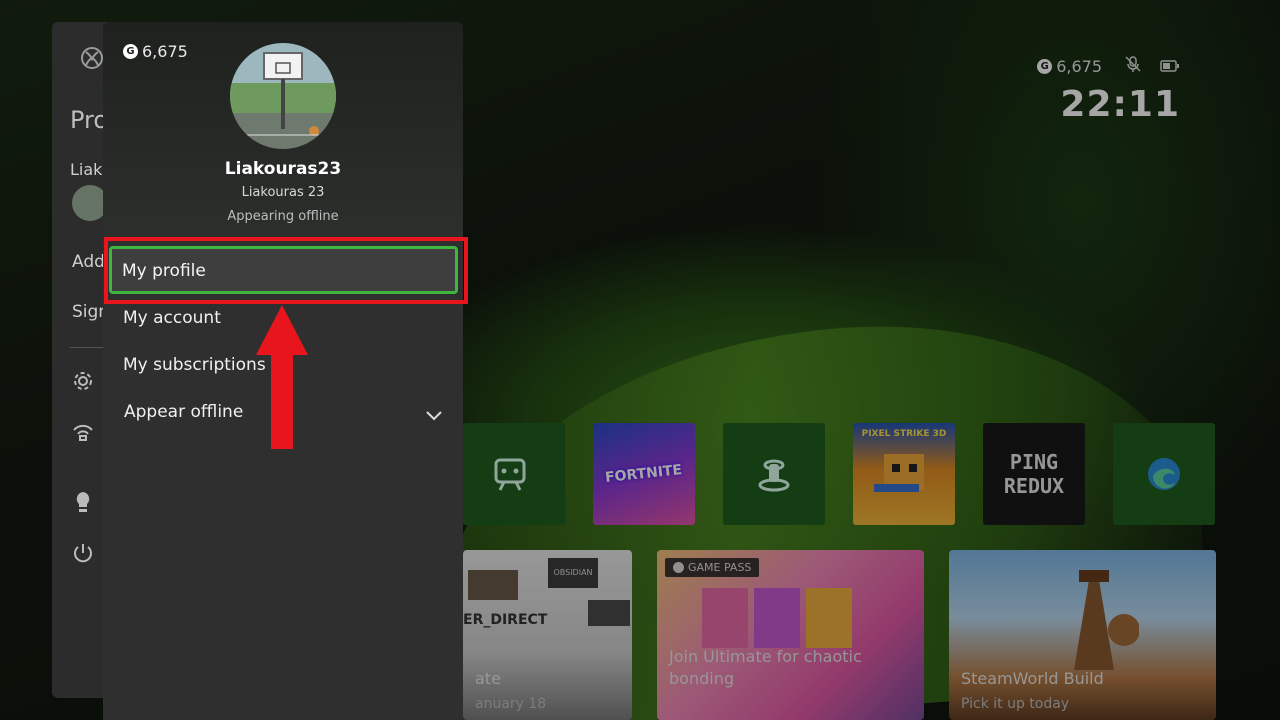 The width and height of the screenshot is (1280, 720). I want to click on profile-gamerscore: G 6,675, so click(155, 51).